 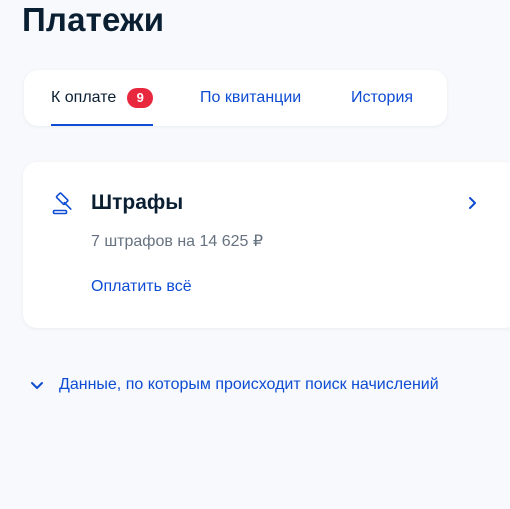 What do you see at coordinates (141, 287) in the screenshot?
I see `pay-all-link: Оплатить всё` at bounding box center [141, 287].